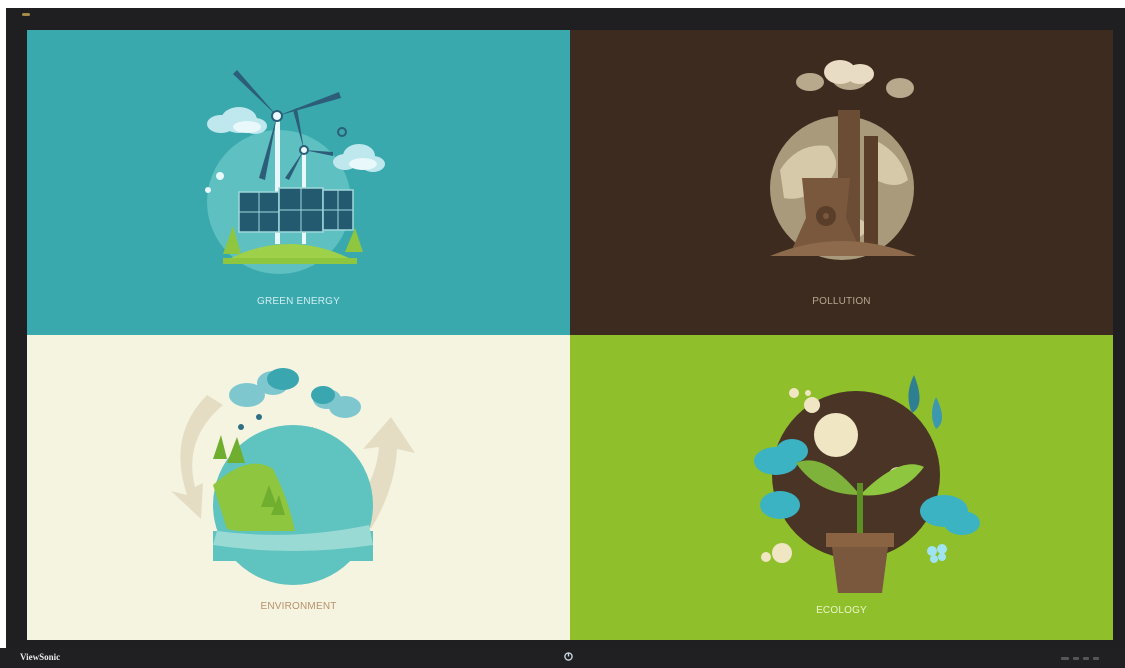 The image size is (1125, 668). What do you see at coordinates (841, 301) in the screenshot?
I see `tile-label: POLLUTION` at bounding box center [841, 301].